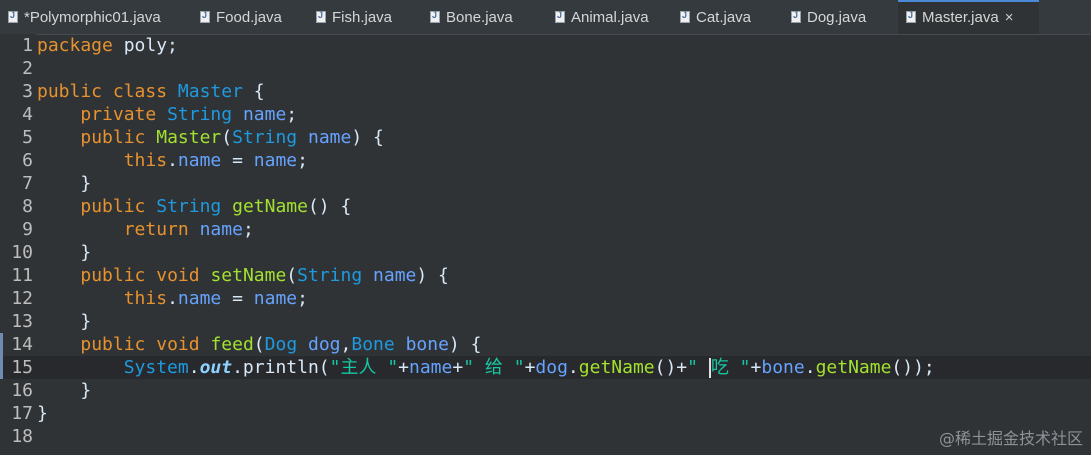 This screenshot has width=1091, height=455. I want to click on tab-label: Animal.java, so click(610, 17).